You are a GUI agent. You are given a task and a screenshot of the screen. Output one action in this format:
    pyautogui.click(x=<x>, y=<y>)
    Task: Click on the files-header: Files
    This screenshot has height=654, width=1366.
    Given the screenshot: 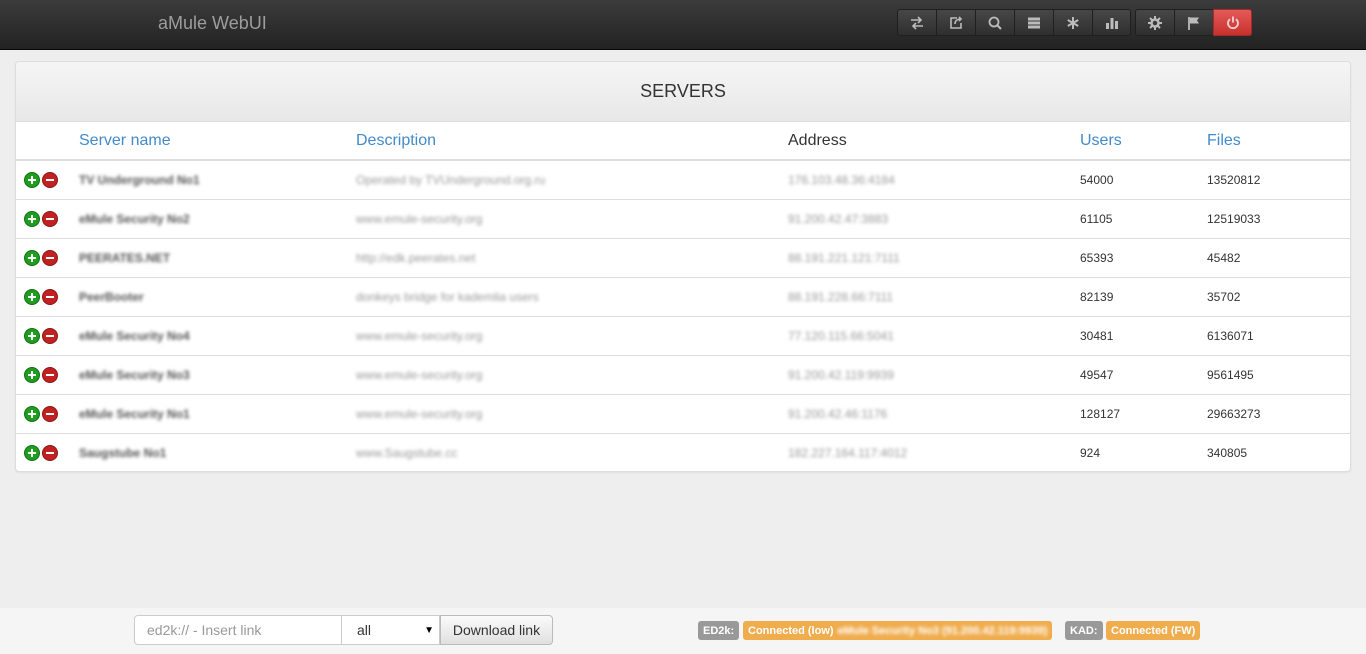 What is the action you would take?
    pyautogui.click(x=1278, y=141)
    